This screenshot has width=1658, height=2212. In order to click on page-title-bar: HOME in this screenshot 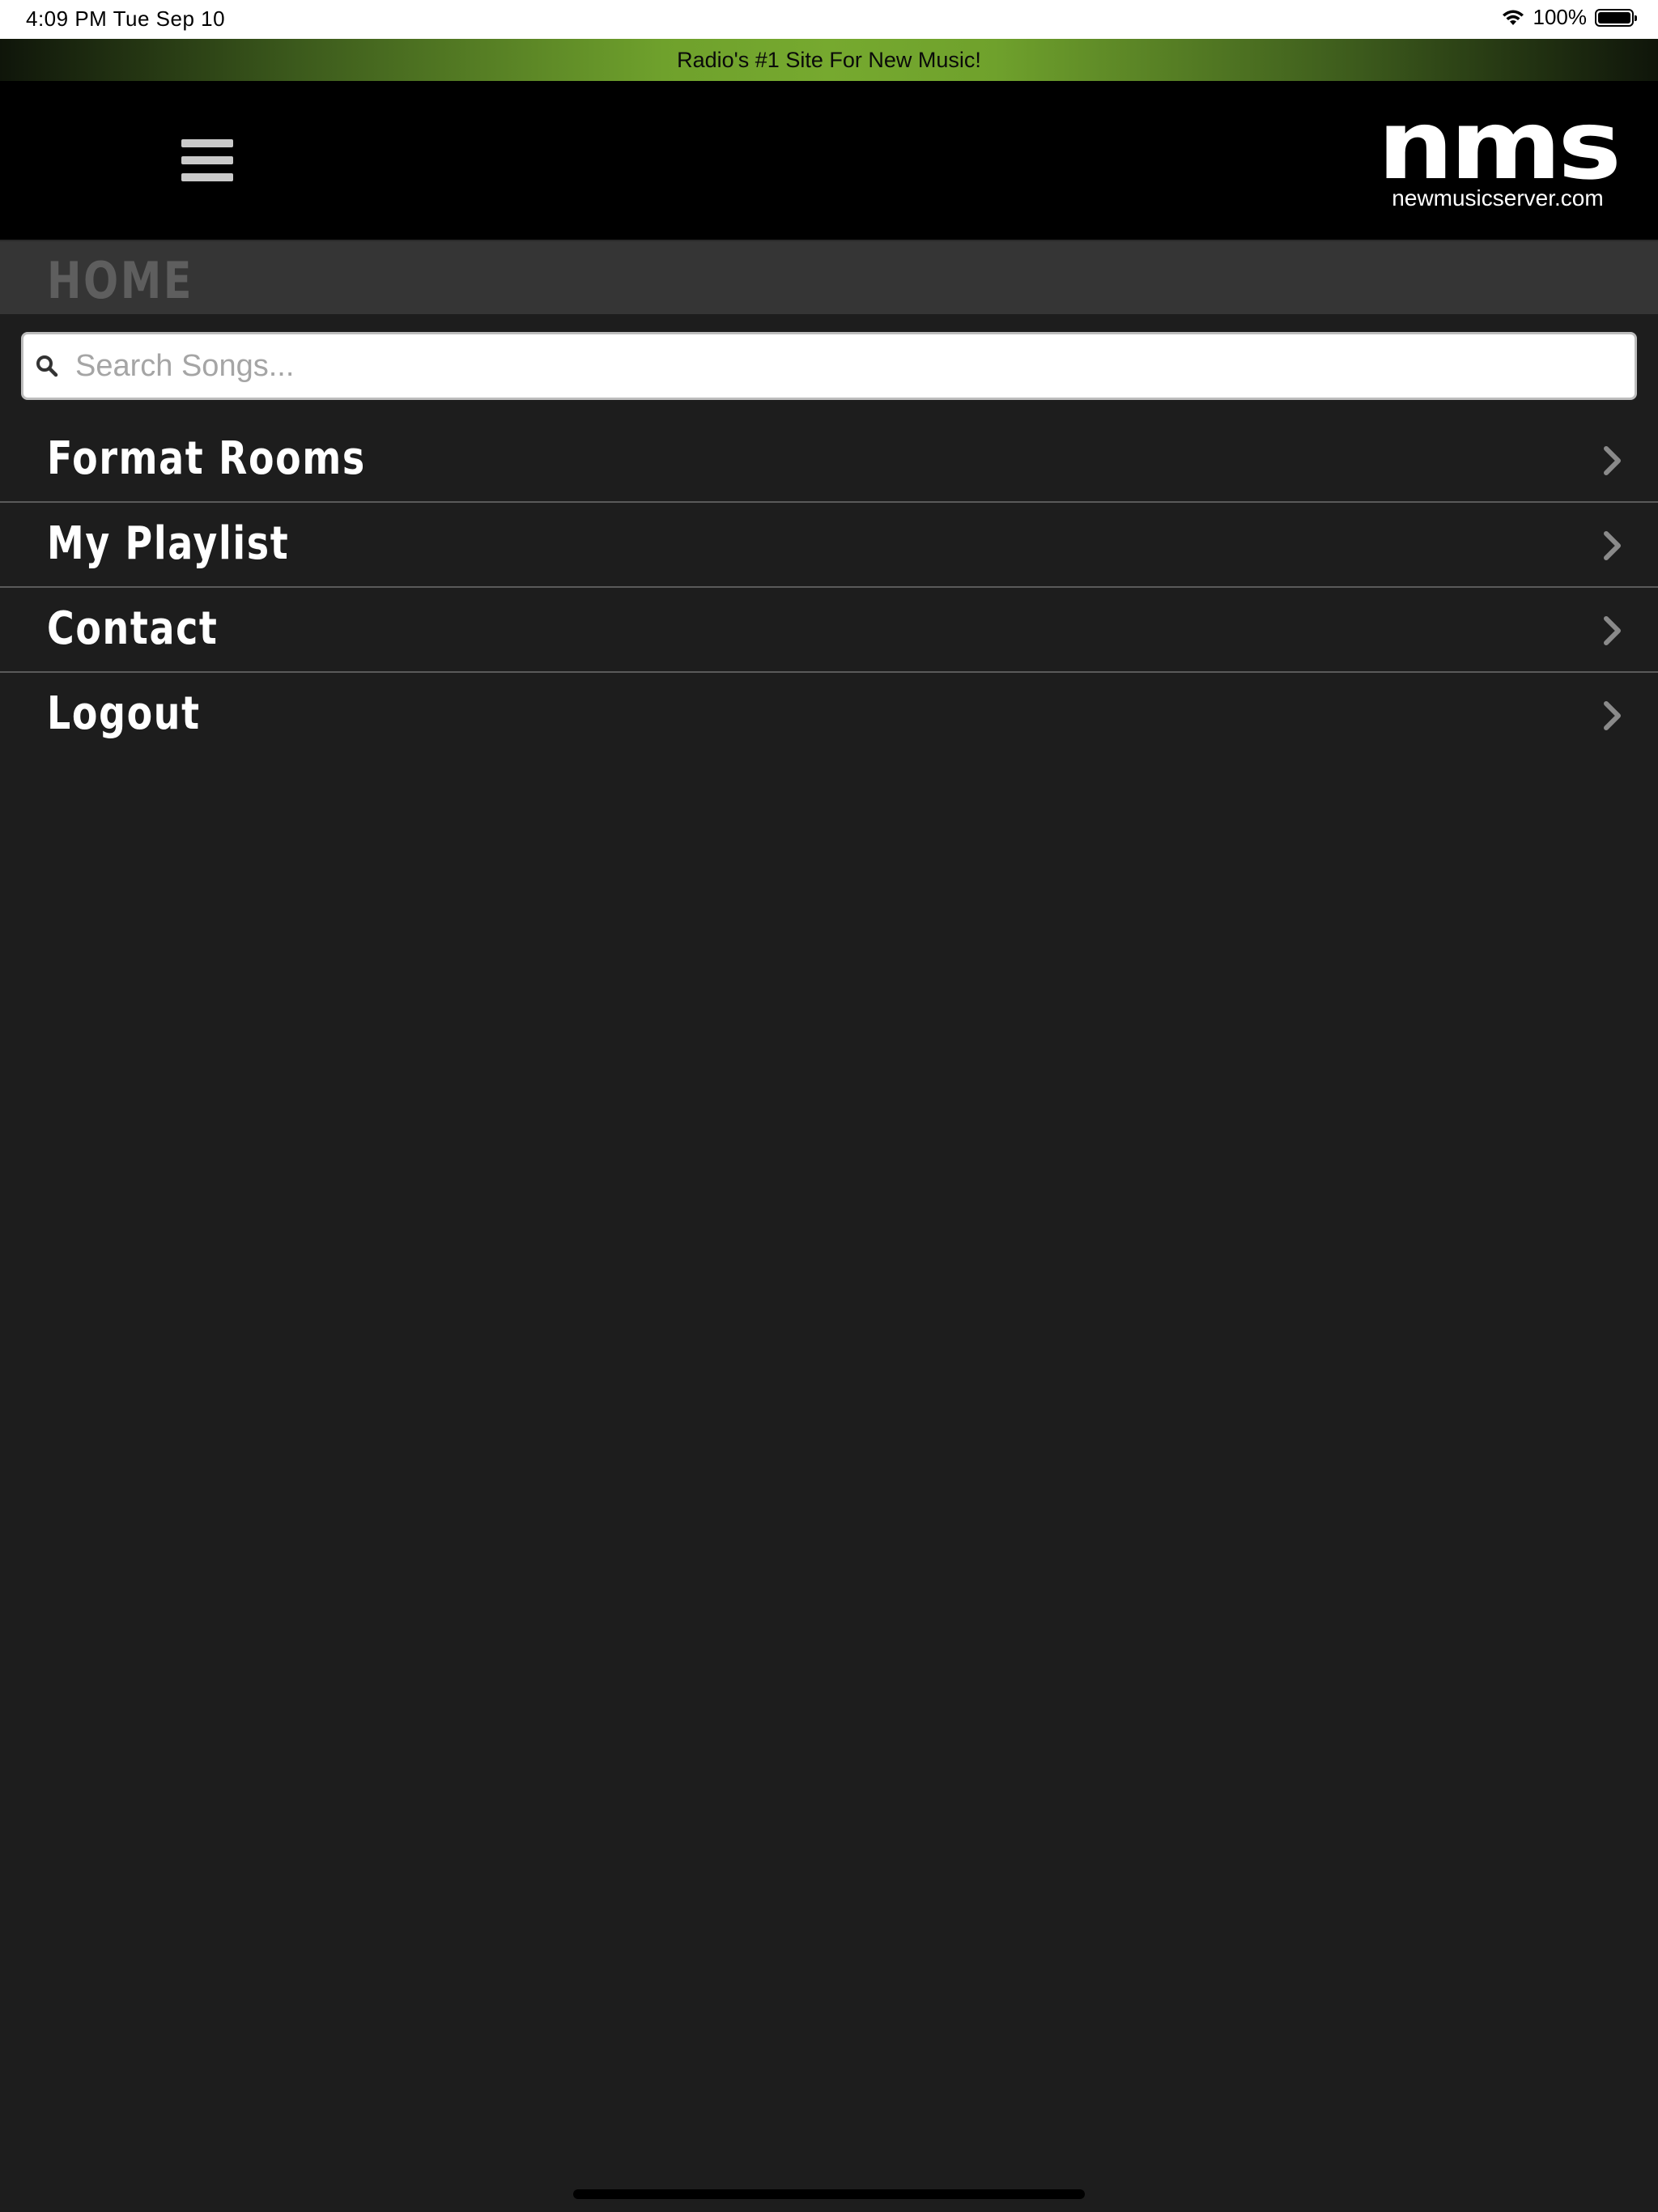, I will do `click(829, 277)`.